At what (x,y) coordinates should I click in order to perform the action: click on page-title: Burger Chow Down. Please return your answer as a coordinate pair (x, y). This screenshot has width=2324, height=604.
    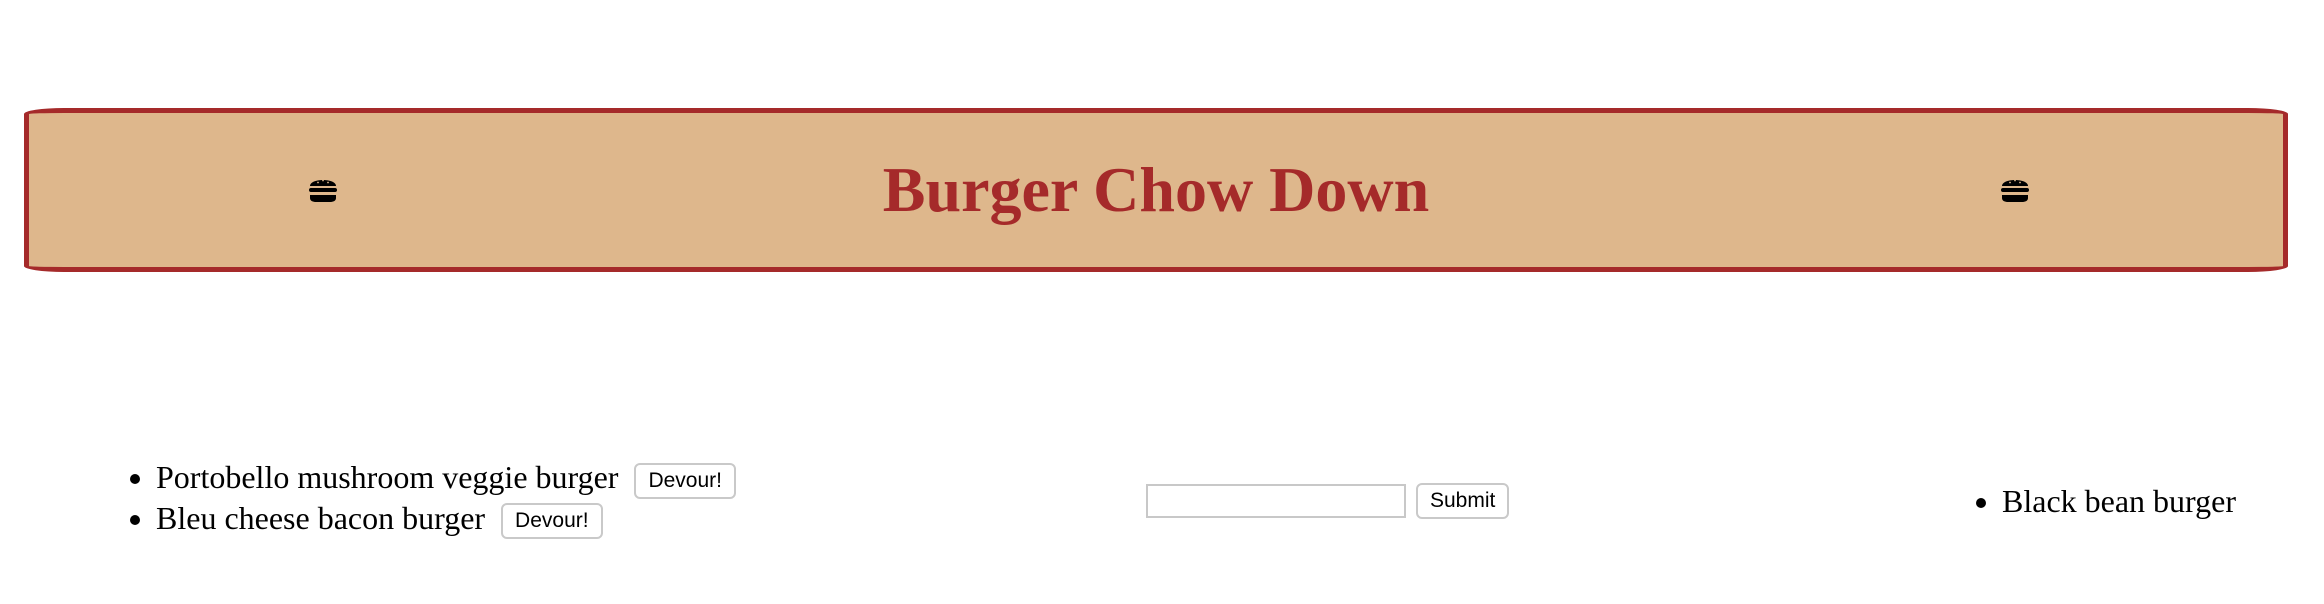
    Looking at the image, I should click on (1156, 189).